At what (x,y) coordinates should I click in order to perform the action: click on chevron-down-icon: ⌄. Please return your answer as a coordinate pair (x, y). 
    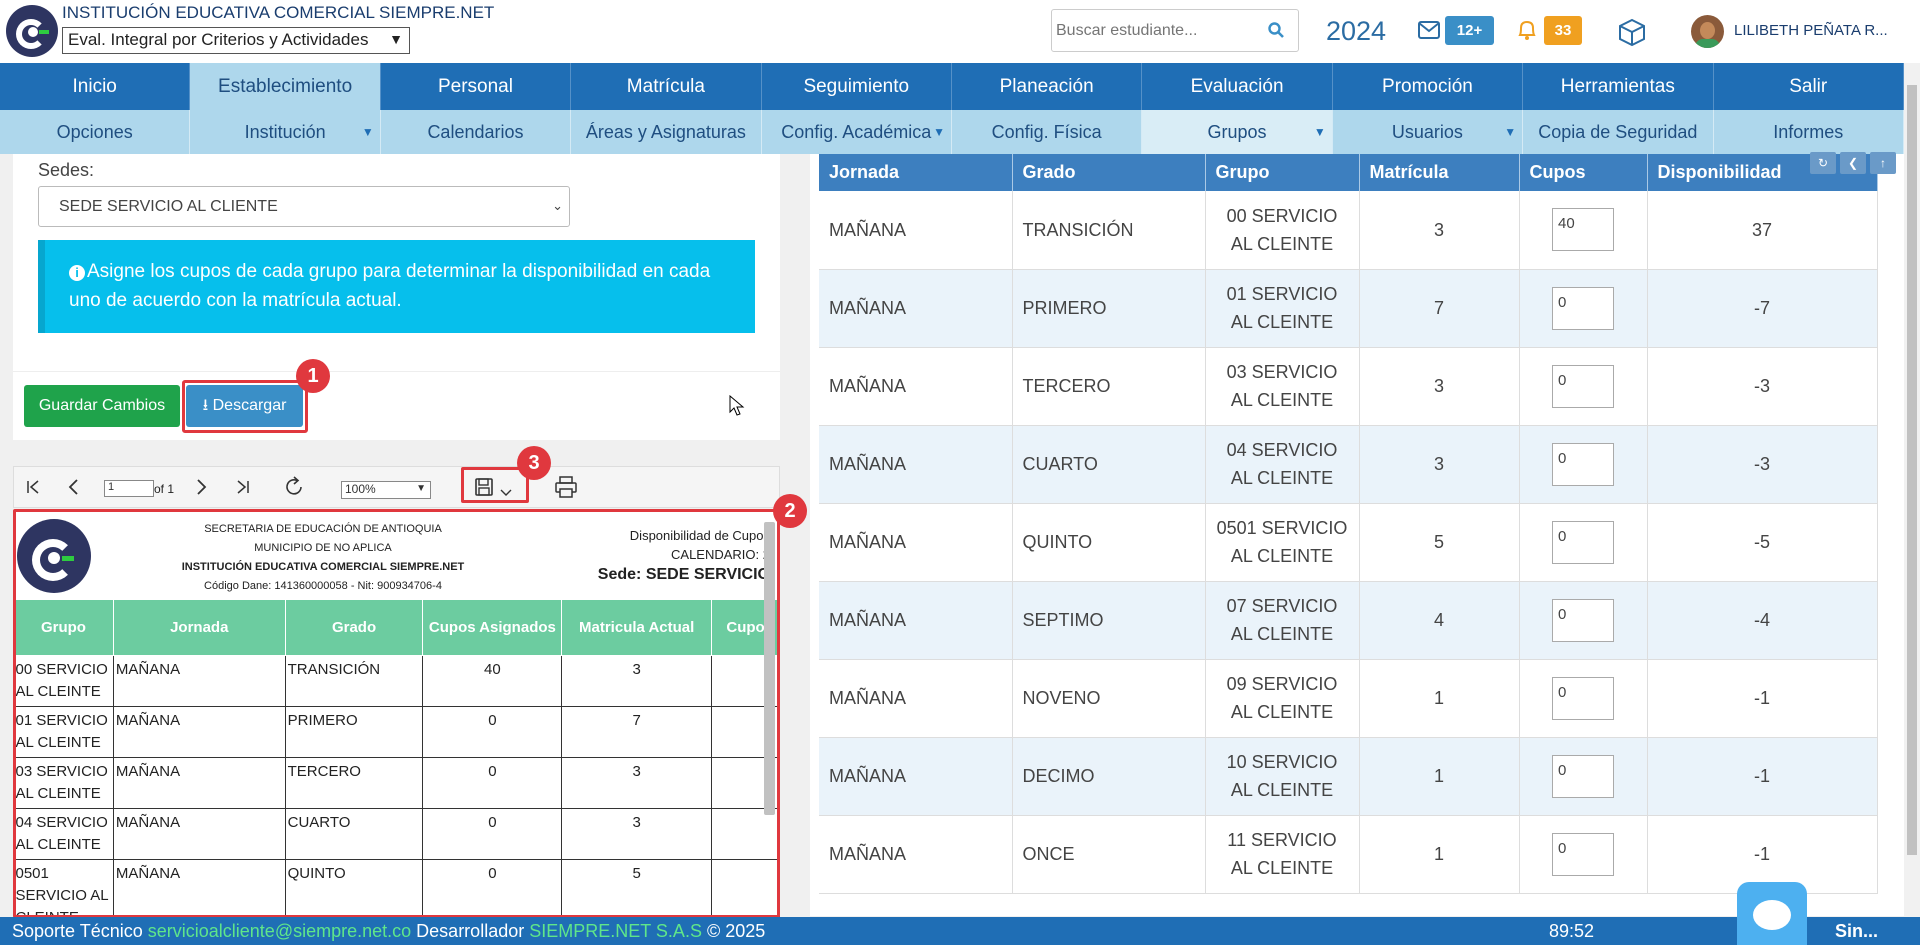
    Looking at the image, I should click on (557, 205).